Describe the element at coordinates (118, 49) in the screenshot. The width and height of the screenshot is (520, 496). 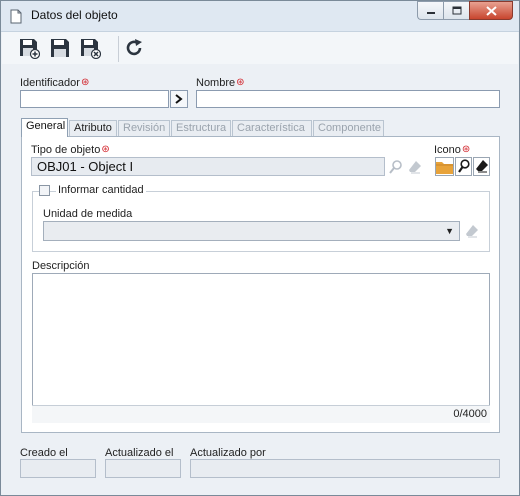
I see `toolbar-separator` at that location.